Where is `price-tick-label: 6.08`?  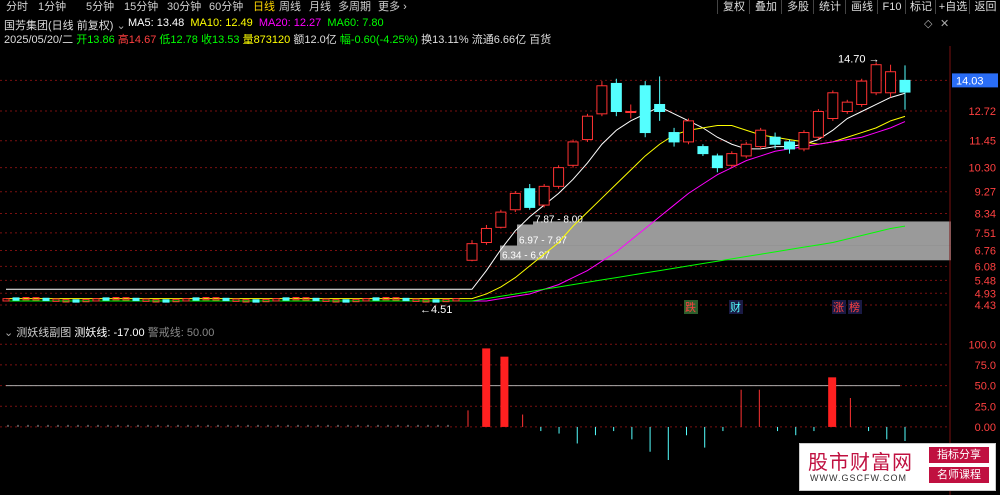
price-tick-label: 6.08 is located at coordinates (985, 267).